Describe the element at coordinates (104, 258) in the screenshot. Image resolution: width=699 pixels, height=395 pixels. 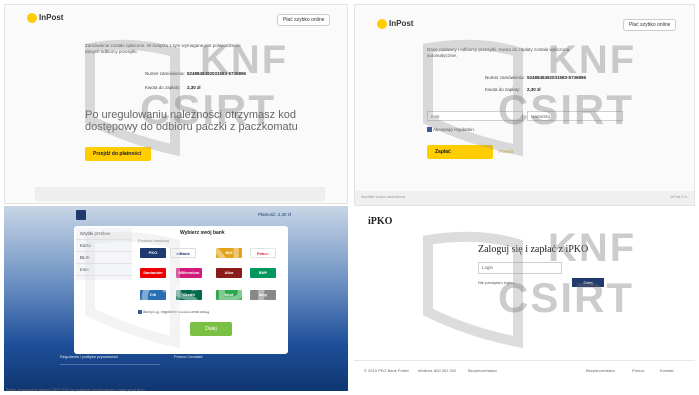
I see `method-item: BLIK` at that location.